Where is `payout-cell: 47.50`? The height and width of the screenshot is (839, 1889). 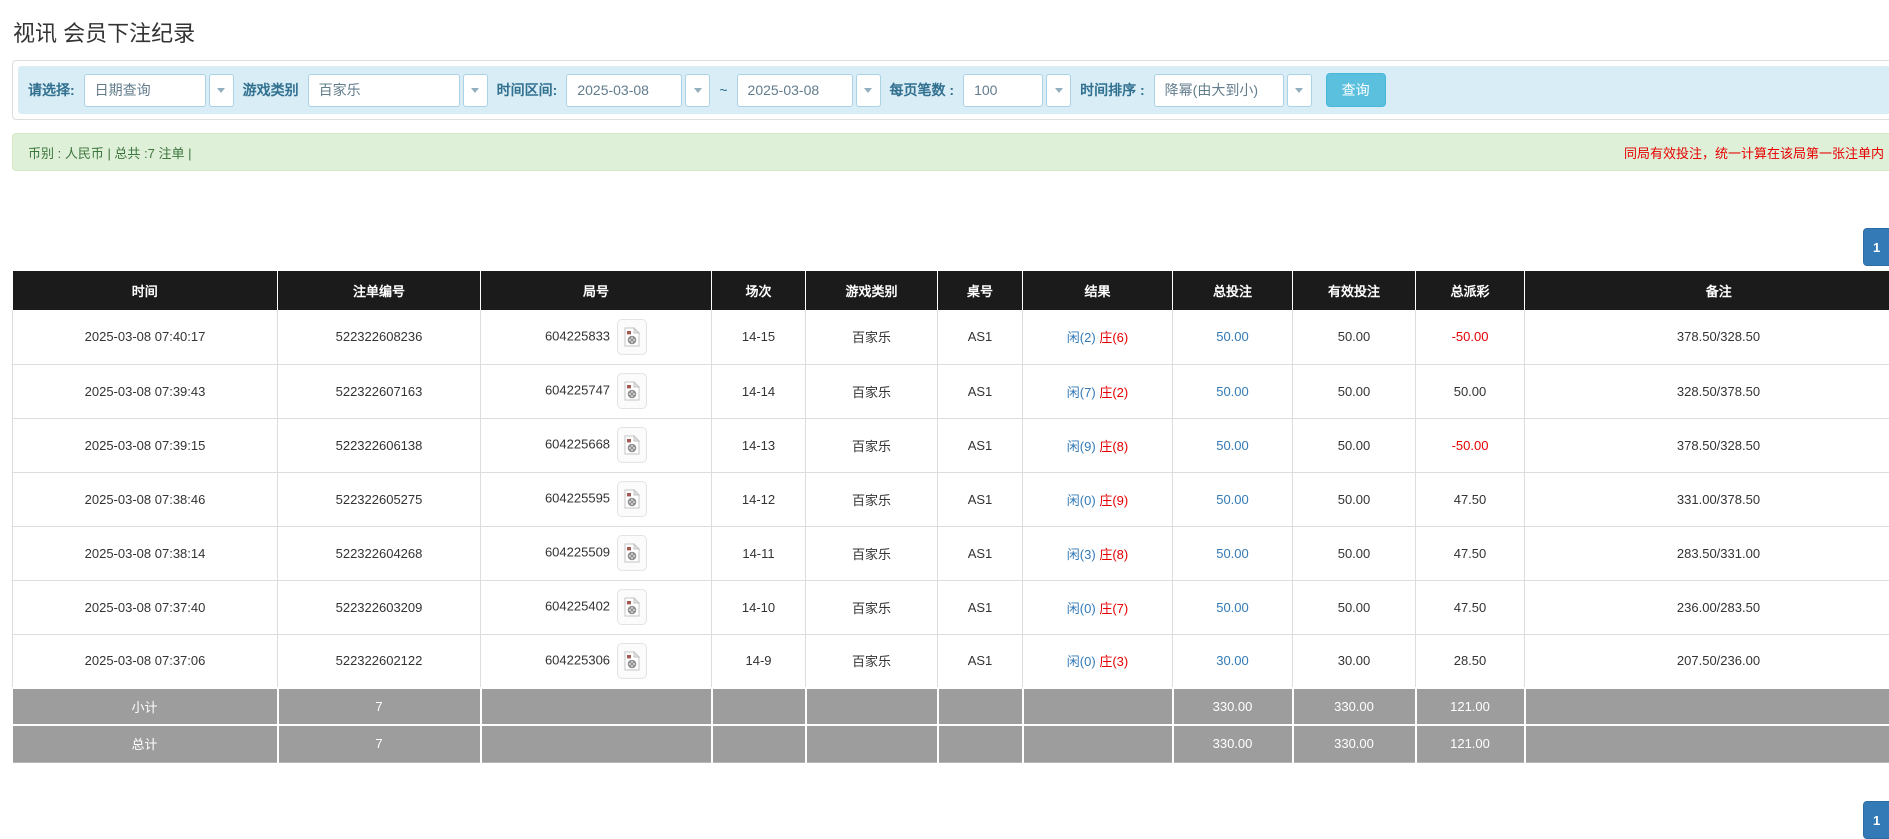 payout-cell: 47.50 is located at coordinates (1470, 499).